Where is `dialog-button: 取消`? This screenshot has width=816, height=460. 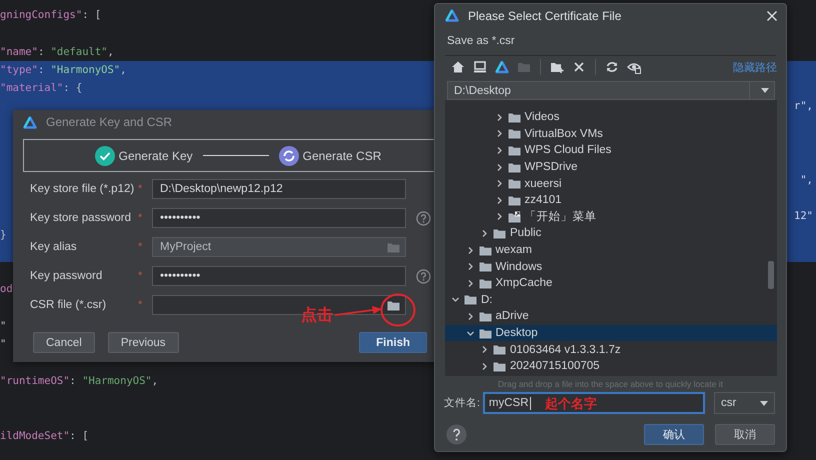
dialog-button: 取消 is located at coordinates (745, 434).